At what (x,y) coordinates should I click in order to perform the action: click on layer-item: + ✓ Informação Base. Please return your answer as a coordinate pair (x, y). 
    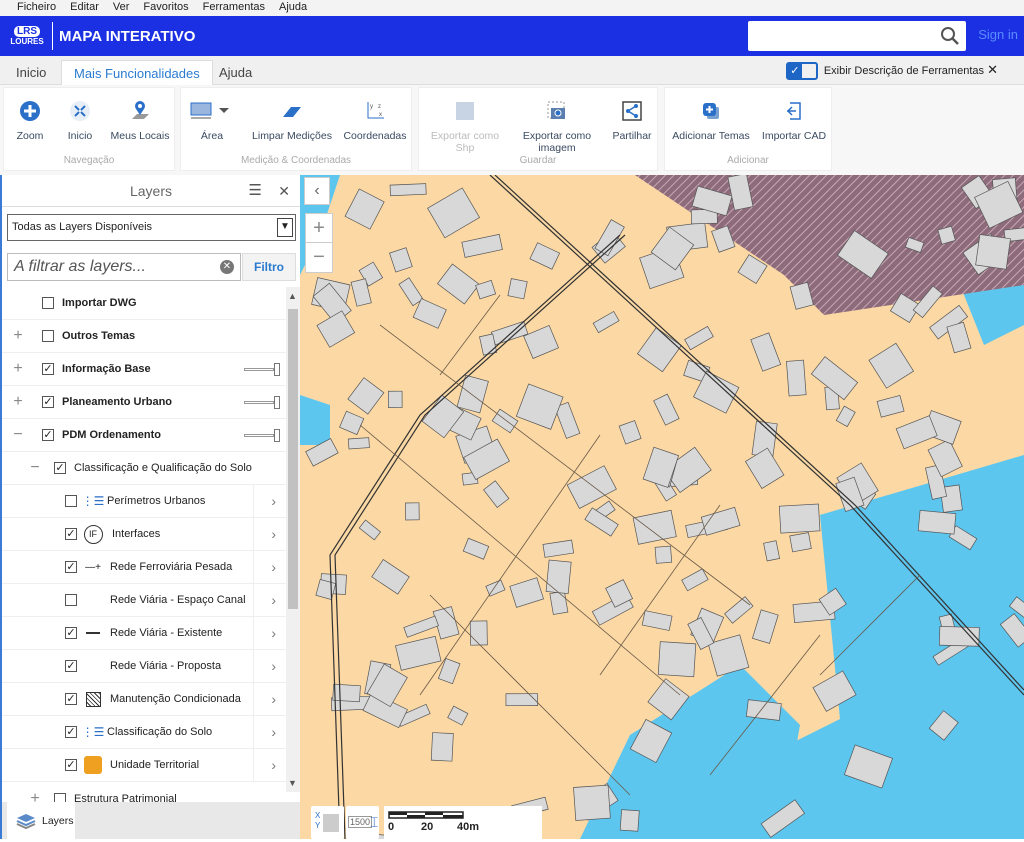
    Looking at the image, I should click on (144, 369).